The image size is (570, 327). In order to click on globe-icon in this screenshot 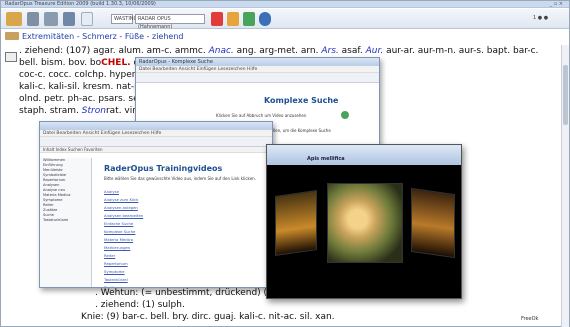, I will do `click(265, 19)`.